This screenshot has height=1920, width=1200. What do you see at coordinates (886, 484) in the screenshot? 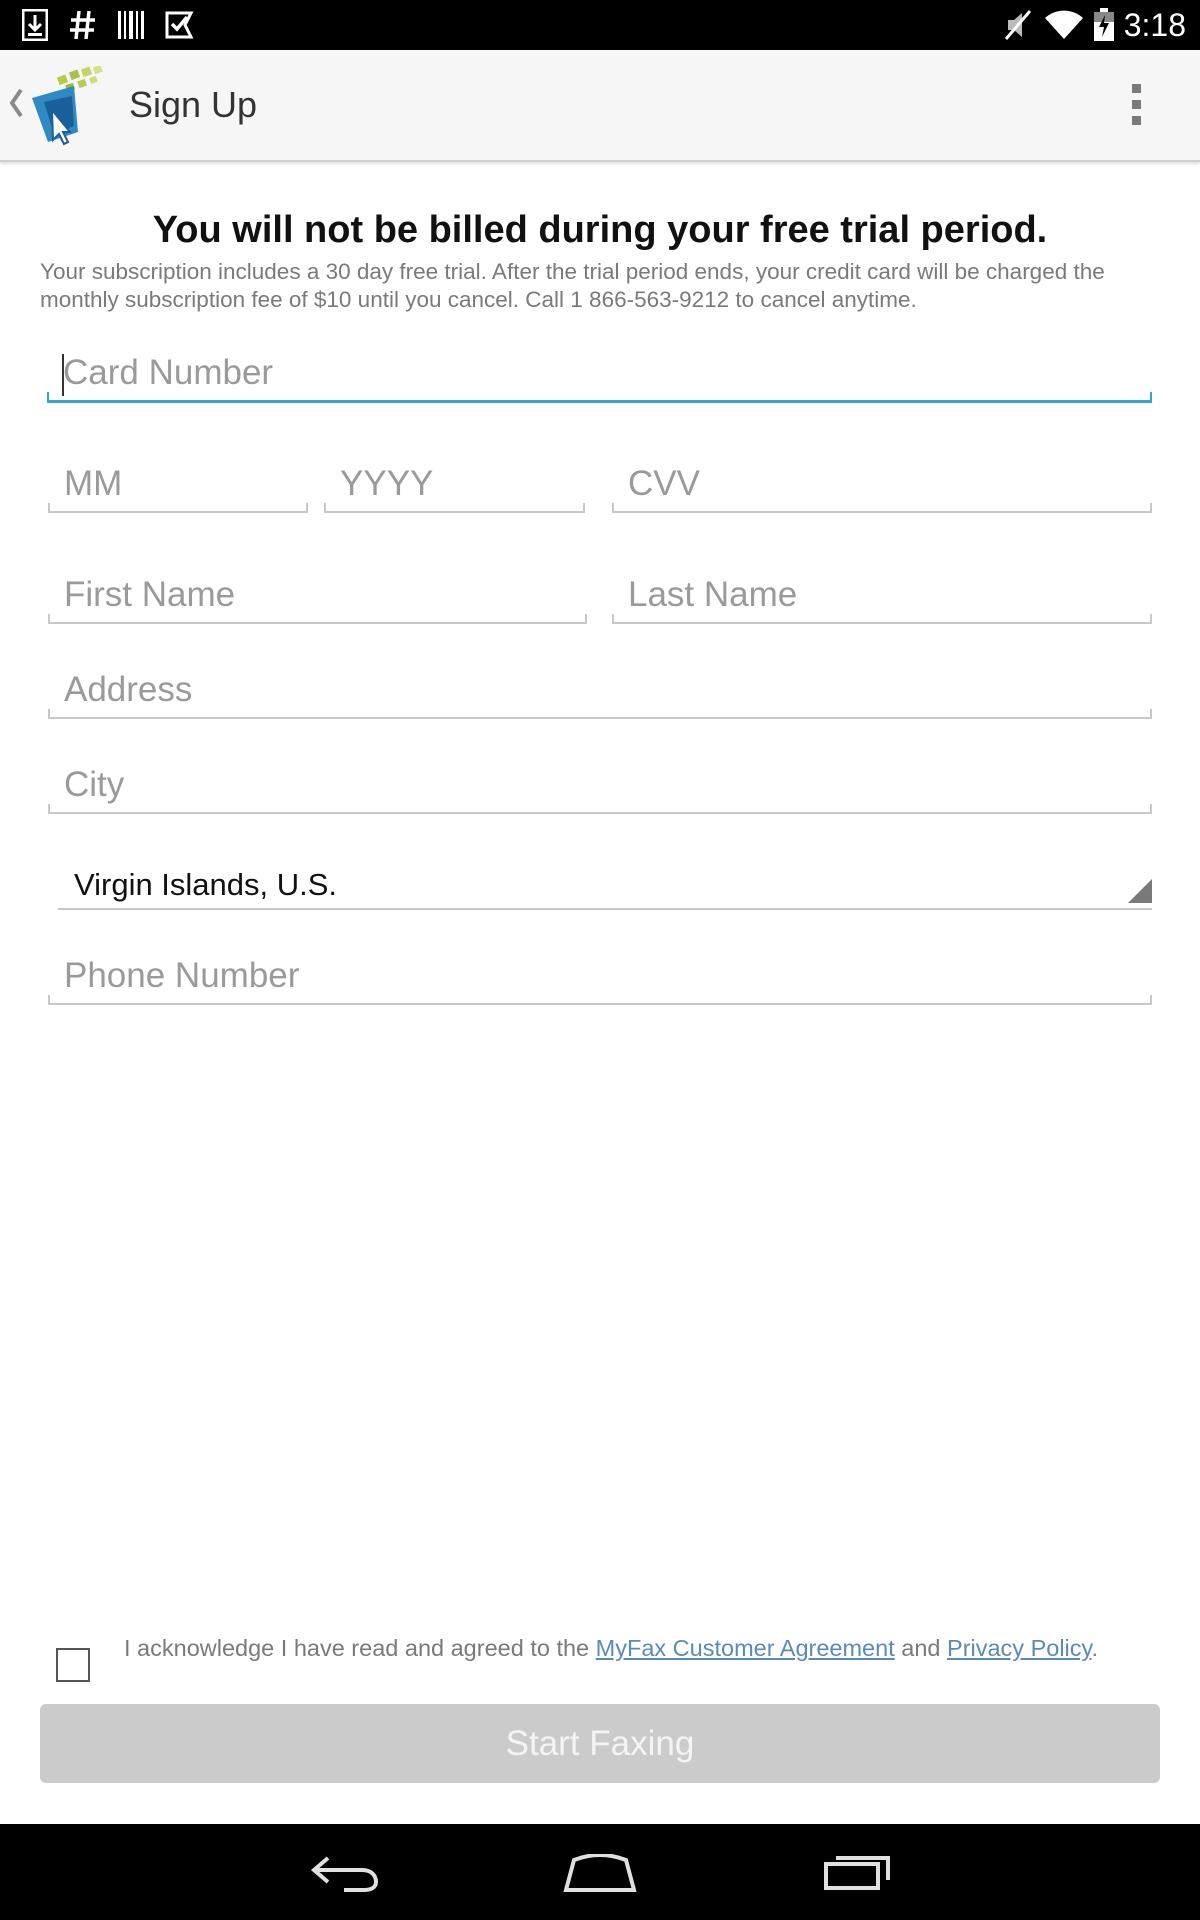
I see `cvv-input` at bounding box center [886, 484].